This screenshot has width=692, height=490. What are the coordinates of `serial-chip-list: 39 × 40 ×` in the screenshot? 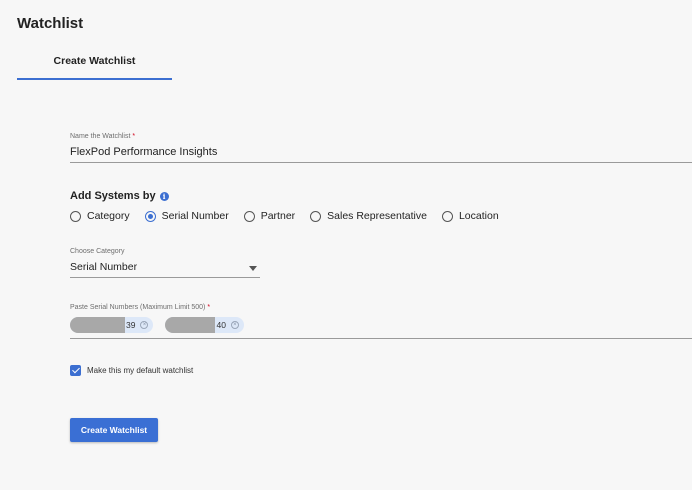 It's located at (159, 325).